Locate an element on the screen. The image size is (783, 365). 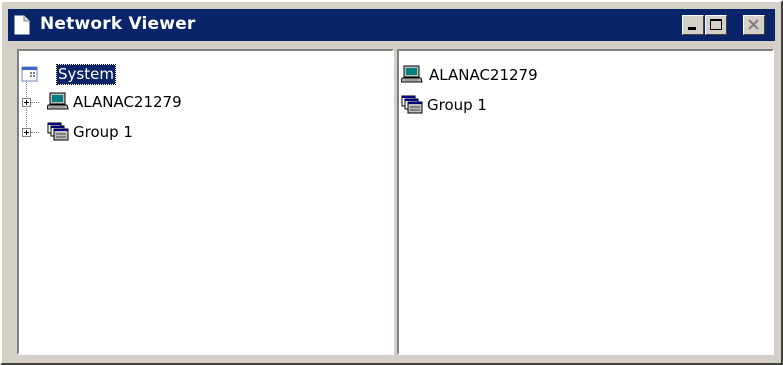
list-label-group: Group 1 is located at coordinates (457, 105).